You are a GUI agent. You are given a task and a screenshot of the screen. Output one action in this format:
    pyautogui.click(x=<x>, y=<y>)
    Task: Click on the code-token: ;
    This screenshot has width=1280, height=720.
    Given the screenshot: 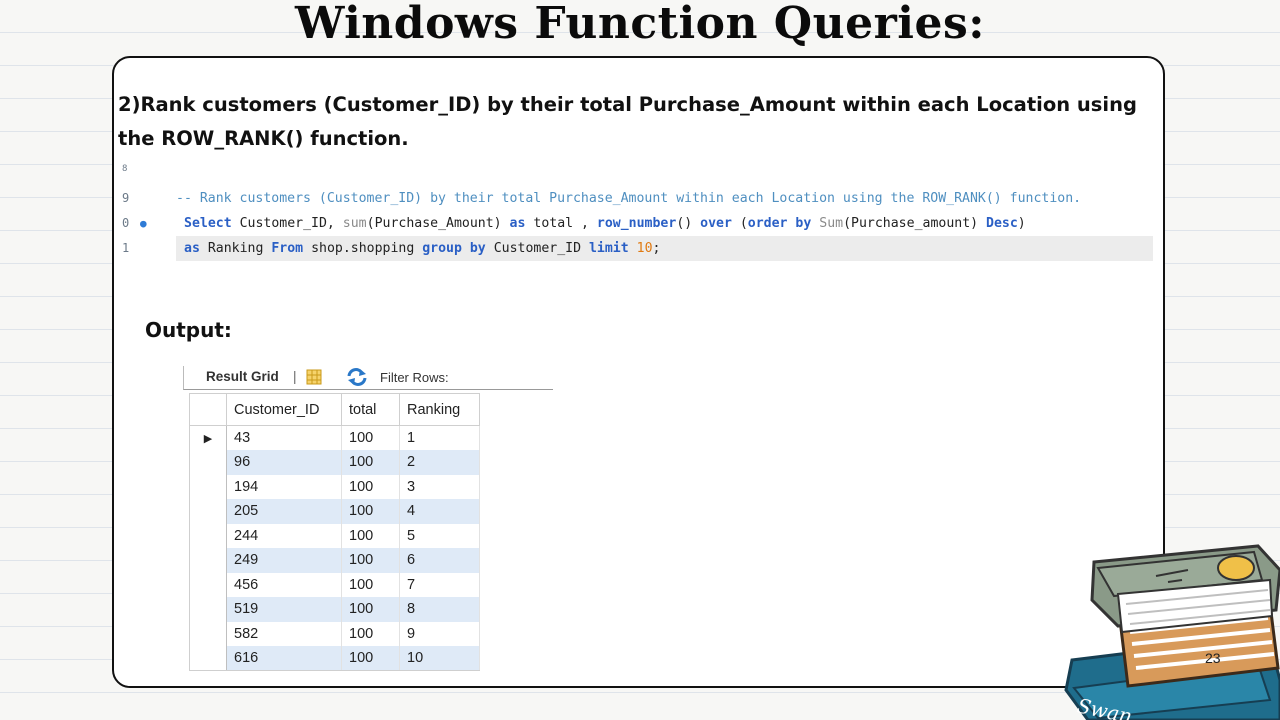 What is the action you would take?
    pyautogui.click(x=656, y=248)
    